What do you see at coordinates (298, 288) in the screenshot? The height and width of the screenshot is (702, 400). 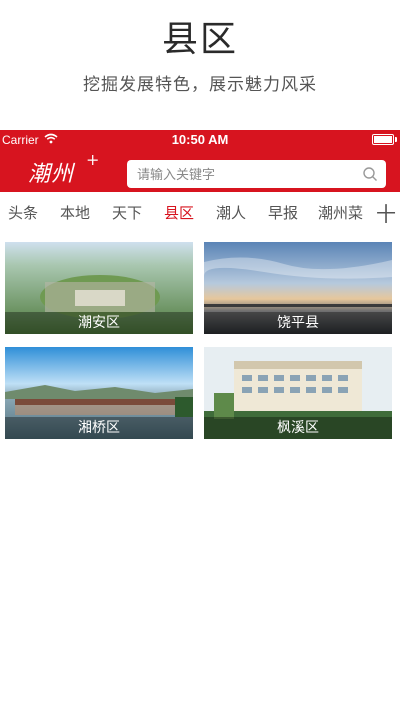 I see `district-card-raoping: 饶平县` at bounding box center [298, 288].